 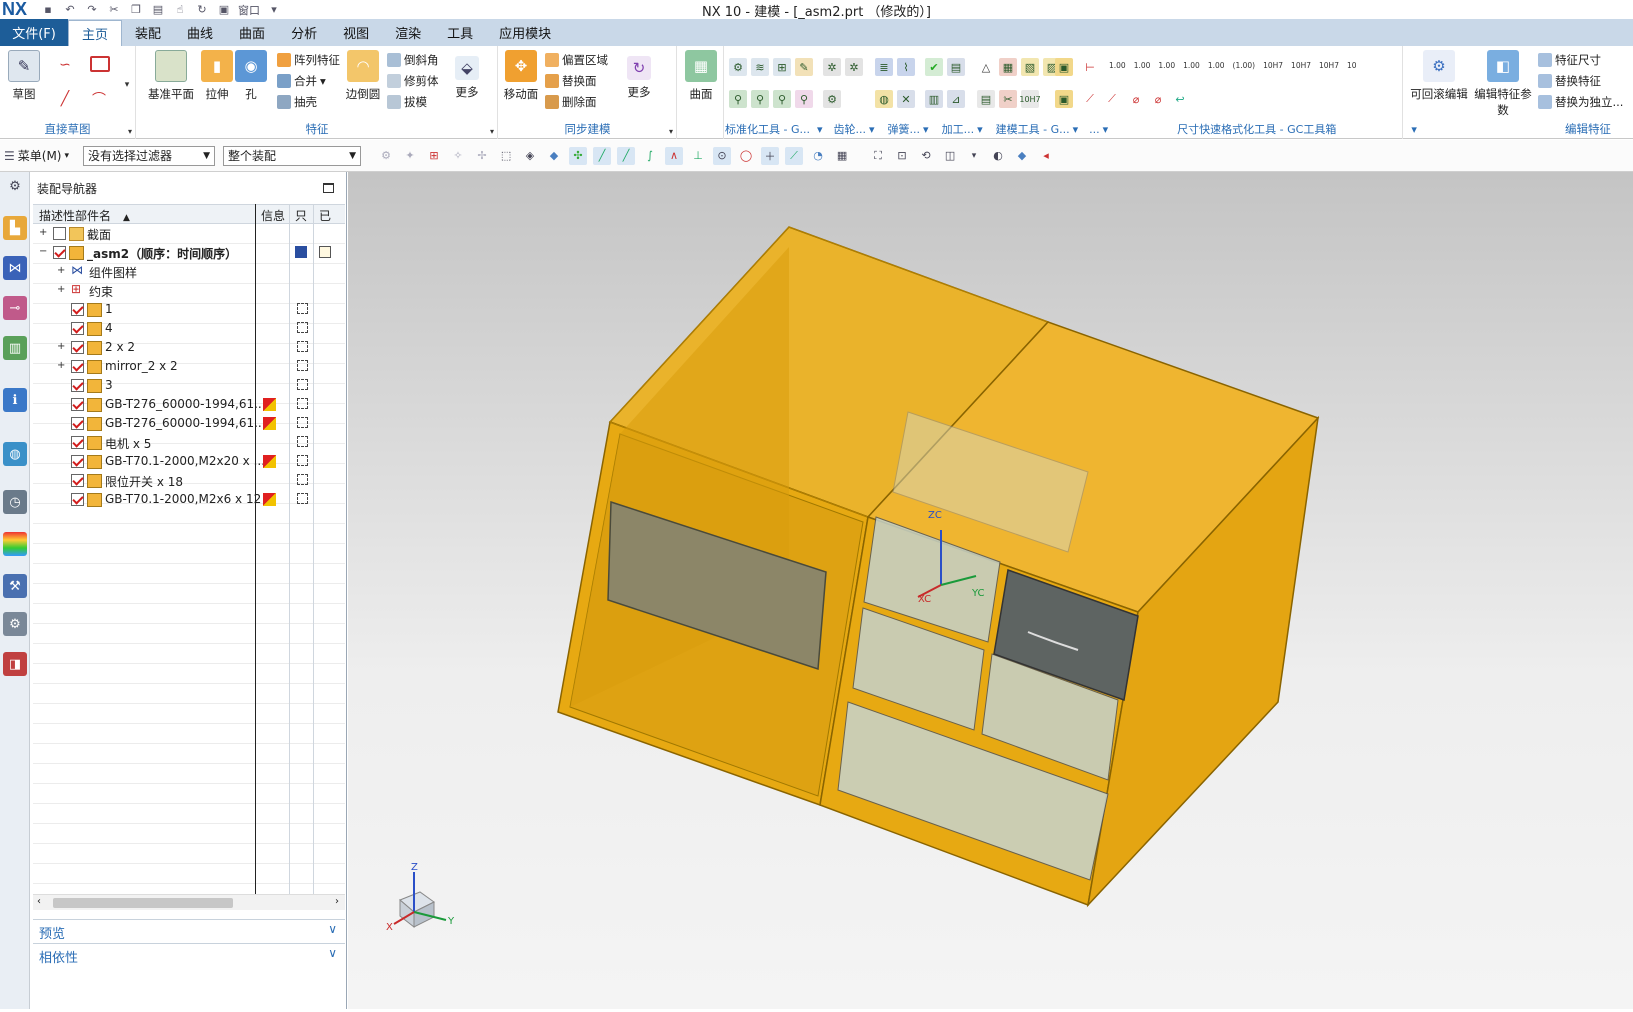 I want to click on feature-dimension-button: 特征尺寸, so click(x=1569, y=60).